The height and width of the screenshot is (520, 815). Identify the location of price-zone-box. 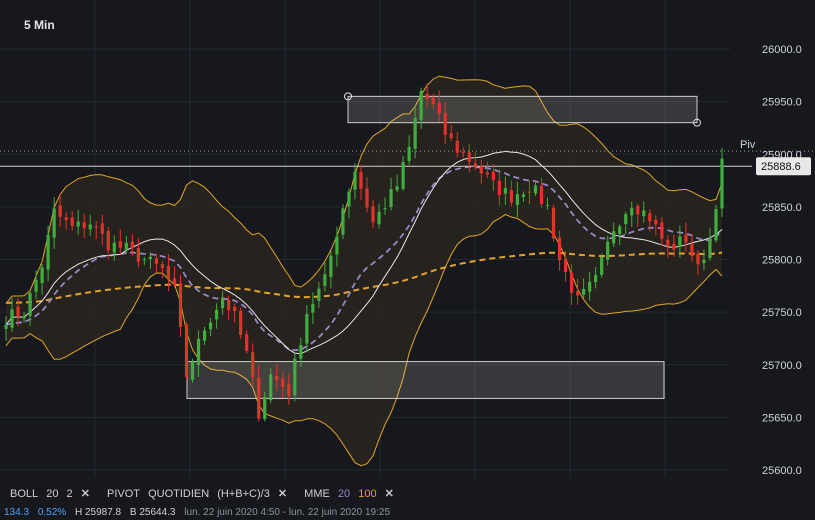
(522, 109).